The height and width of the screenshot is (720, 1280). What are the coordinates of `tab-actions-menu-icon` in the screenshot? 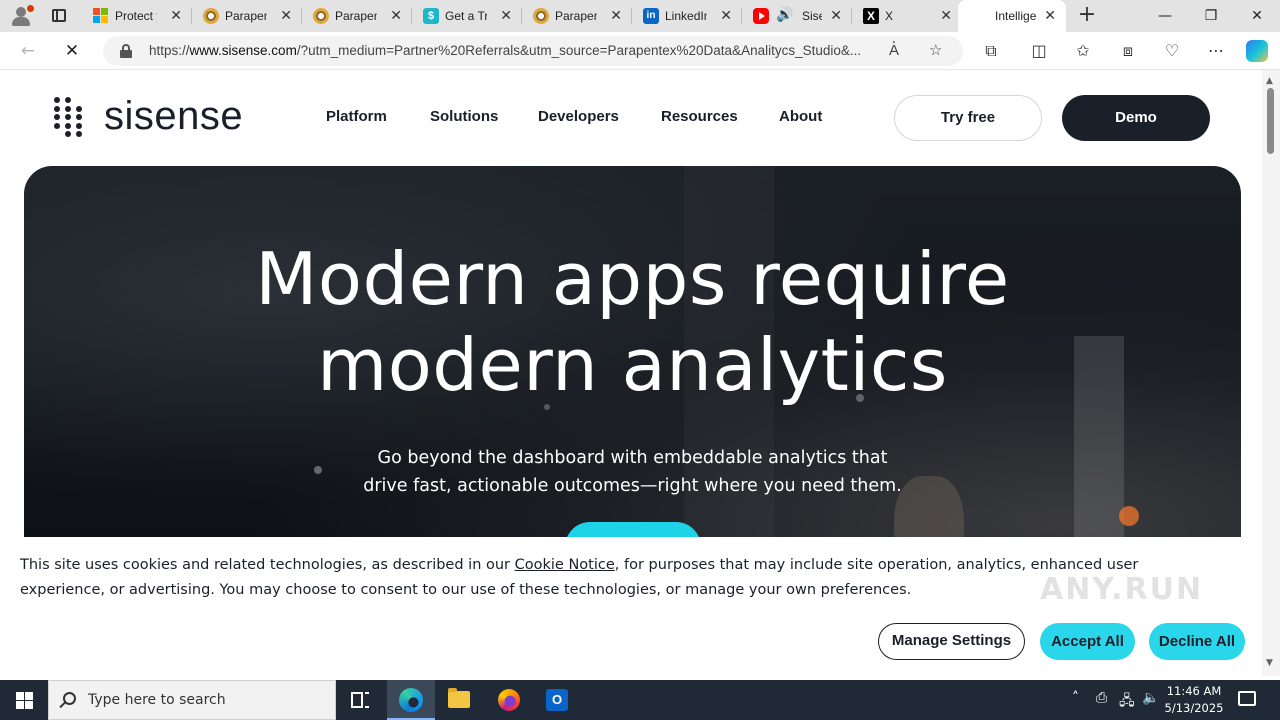 It's located at (59, 16).